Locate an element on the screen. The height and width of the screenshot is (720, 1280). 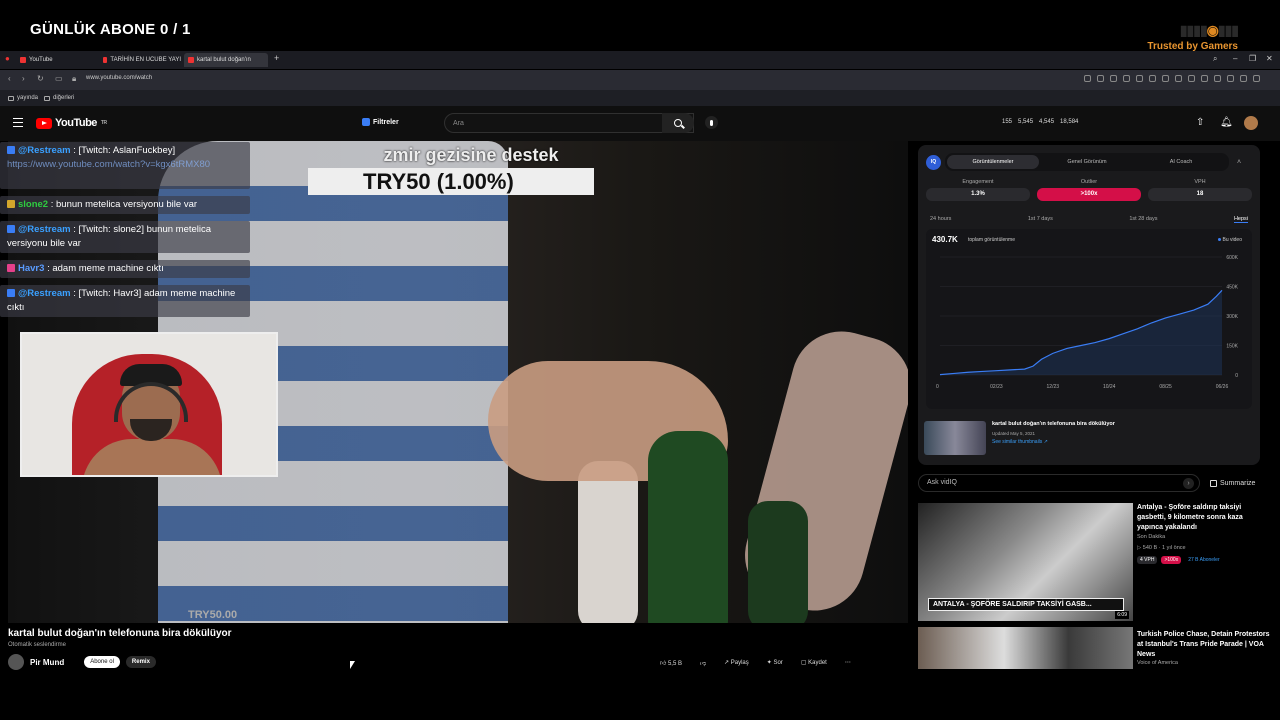
search-icon is located at coordinates (678, 123).